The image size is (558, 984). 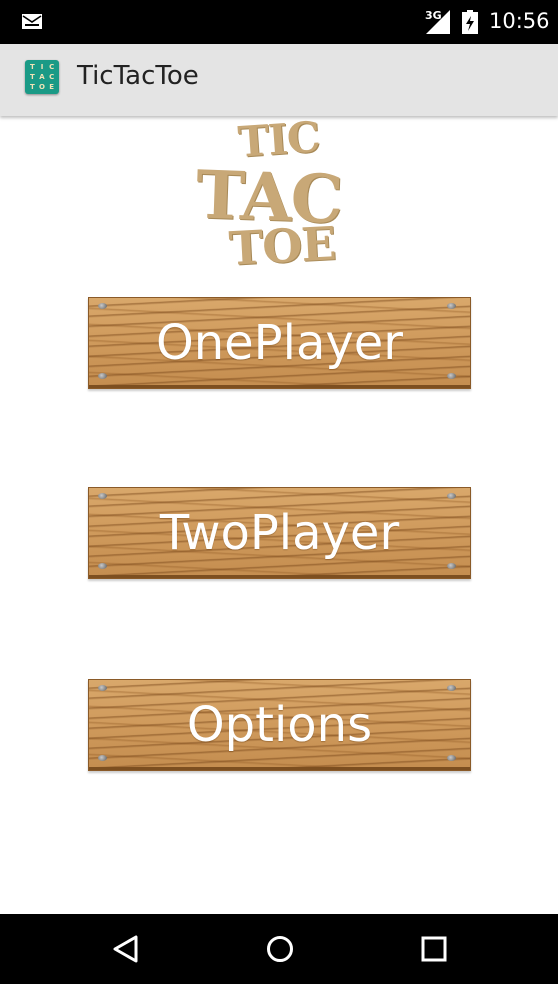 I want to click on recents-icon, so click(x=434, y=949).